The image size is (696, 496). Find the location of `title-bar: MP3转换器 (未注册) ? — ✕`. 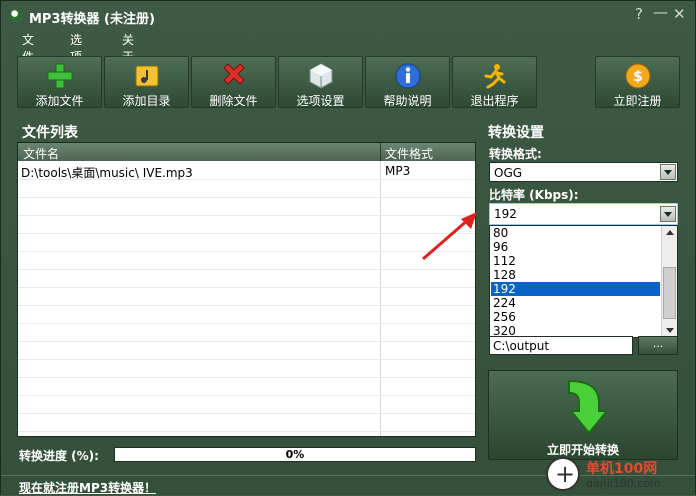

title-bar: MP3转换器 (未注册) ? — ✕ is located at coordinates (348, 15).